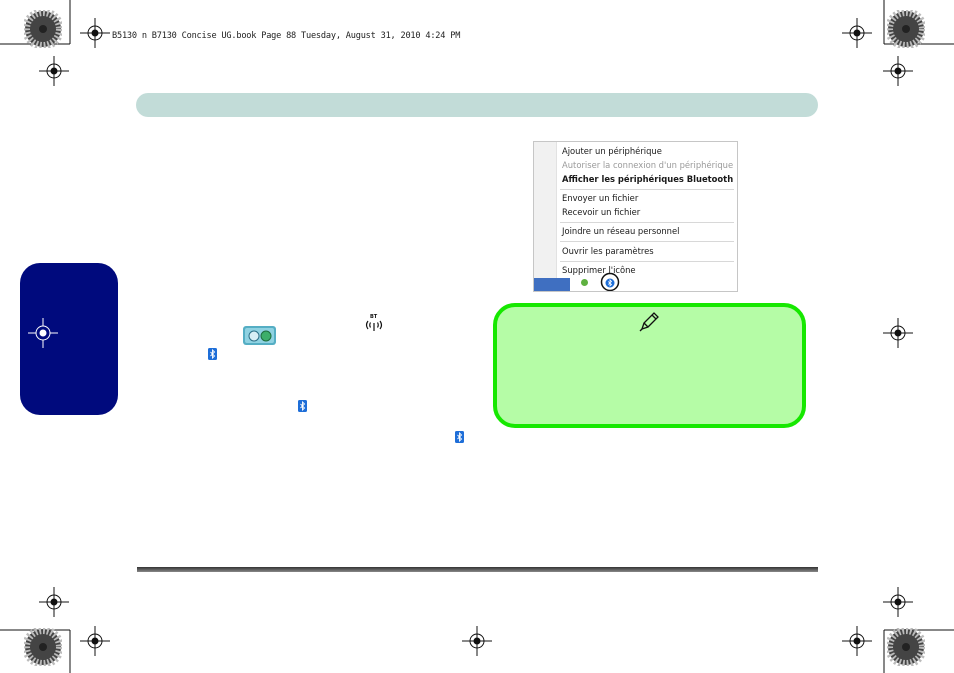 The image size is (954, 673). I want to click on bluetooth-tray-icon, so click(610, 282).